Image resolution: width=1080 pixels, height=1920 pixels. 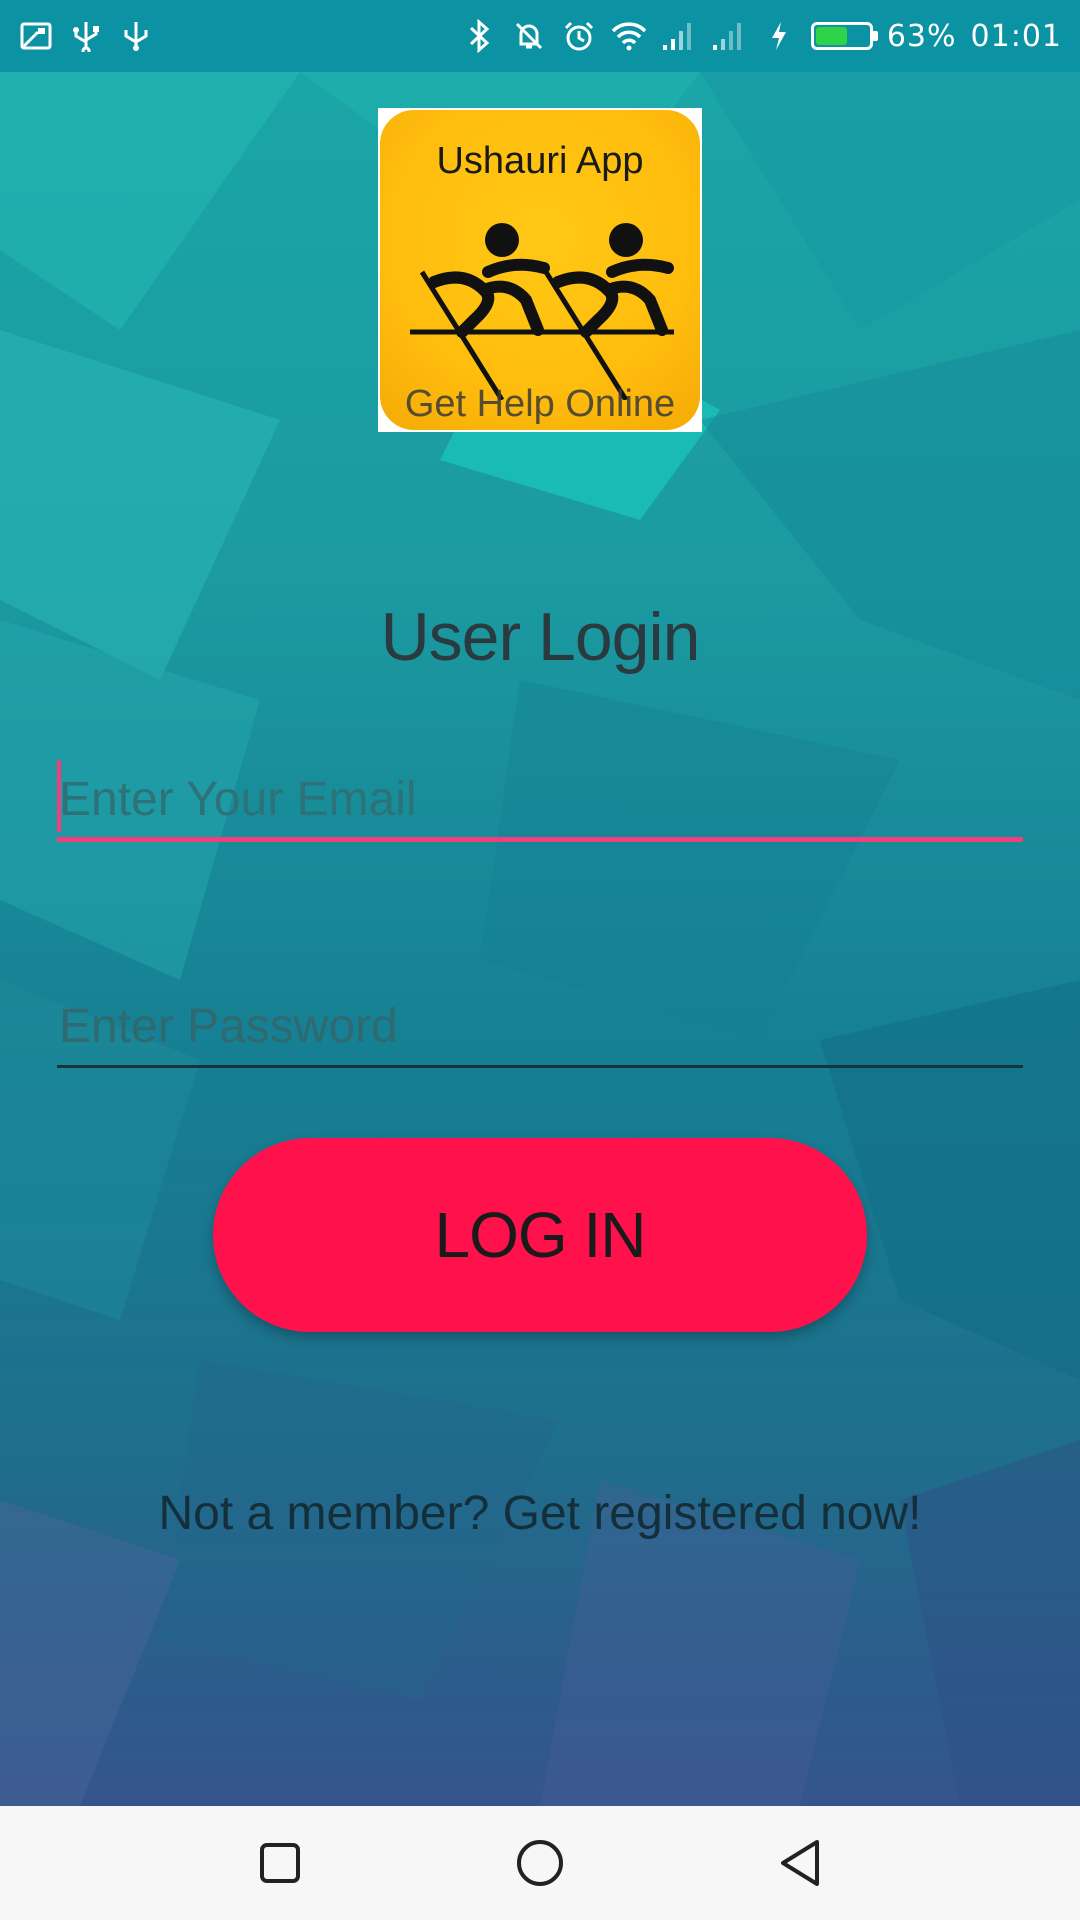 I want to click on wifi-icon, so click(x=629, y=36).